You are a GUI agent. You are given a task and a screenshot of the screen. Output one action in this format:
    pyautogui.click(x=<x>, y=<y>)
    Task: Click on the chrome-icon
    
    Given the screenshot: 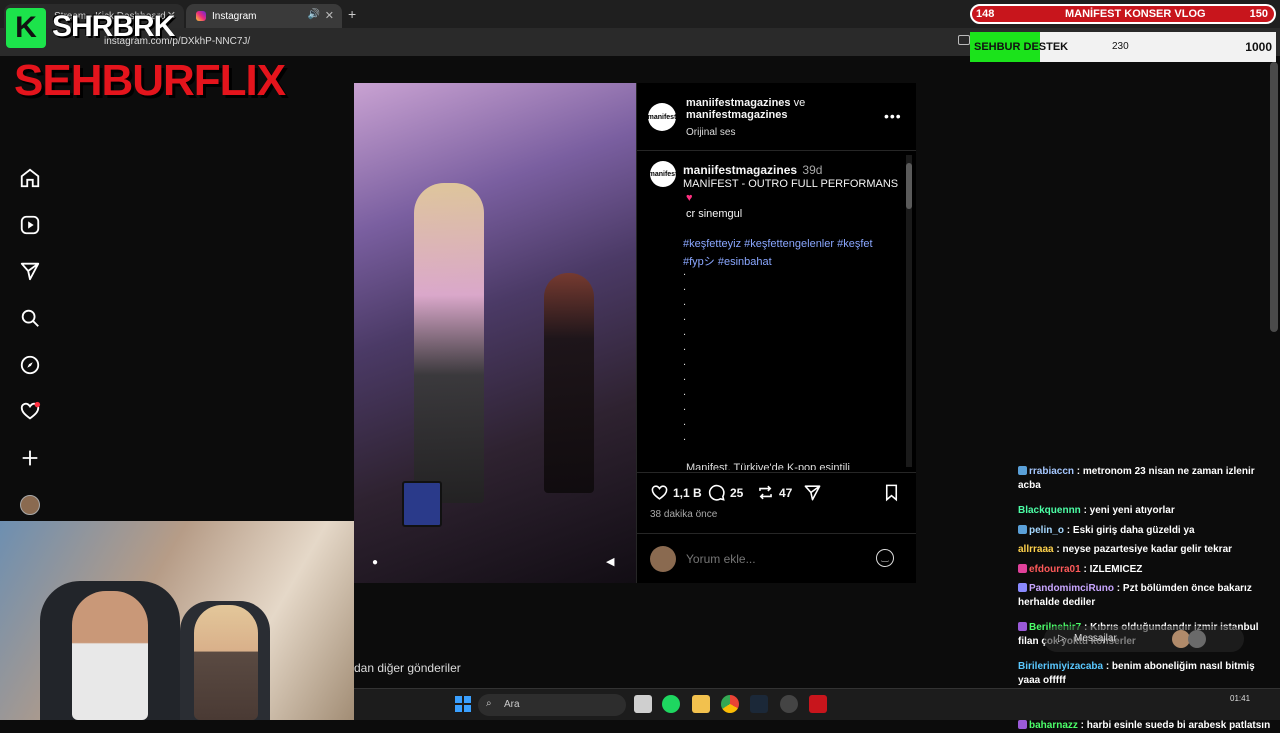 What is the action you would take?
    pyautogui.click(x=730, y=704)
    